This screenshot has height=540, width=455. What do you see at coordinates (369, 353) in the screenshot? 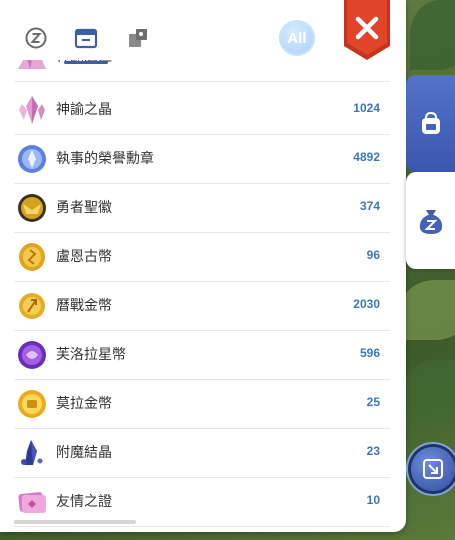
I see `item-value: 596` at bounding box center [369, 353].